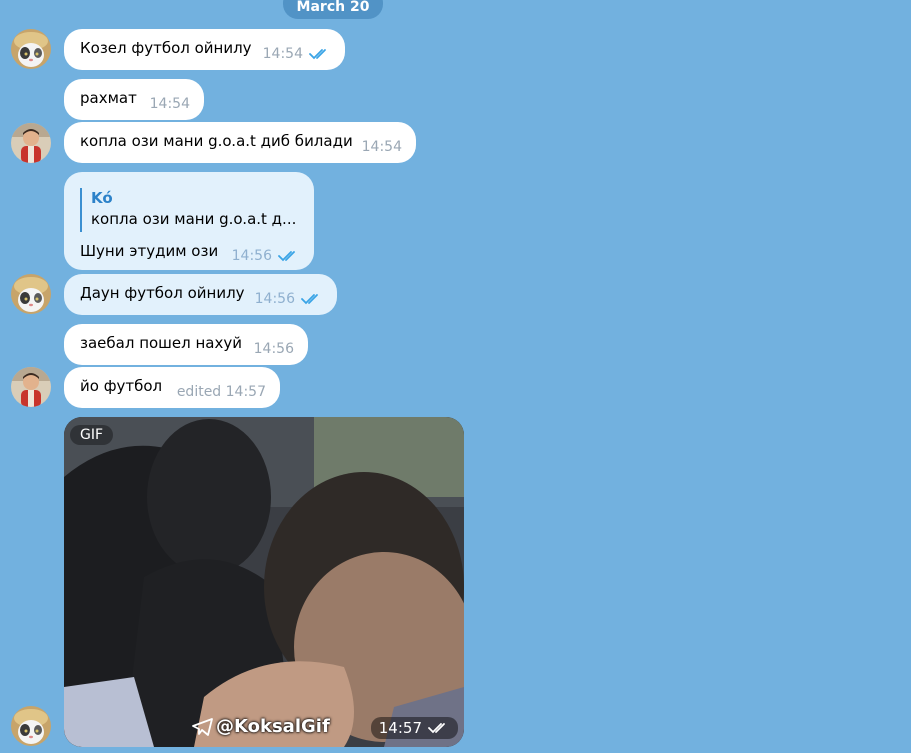  What do you see at coordinates (92, 435) in the screenshot?
I see `gif-badge: GIF` at bounding box center [92, 435].